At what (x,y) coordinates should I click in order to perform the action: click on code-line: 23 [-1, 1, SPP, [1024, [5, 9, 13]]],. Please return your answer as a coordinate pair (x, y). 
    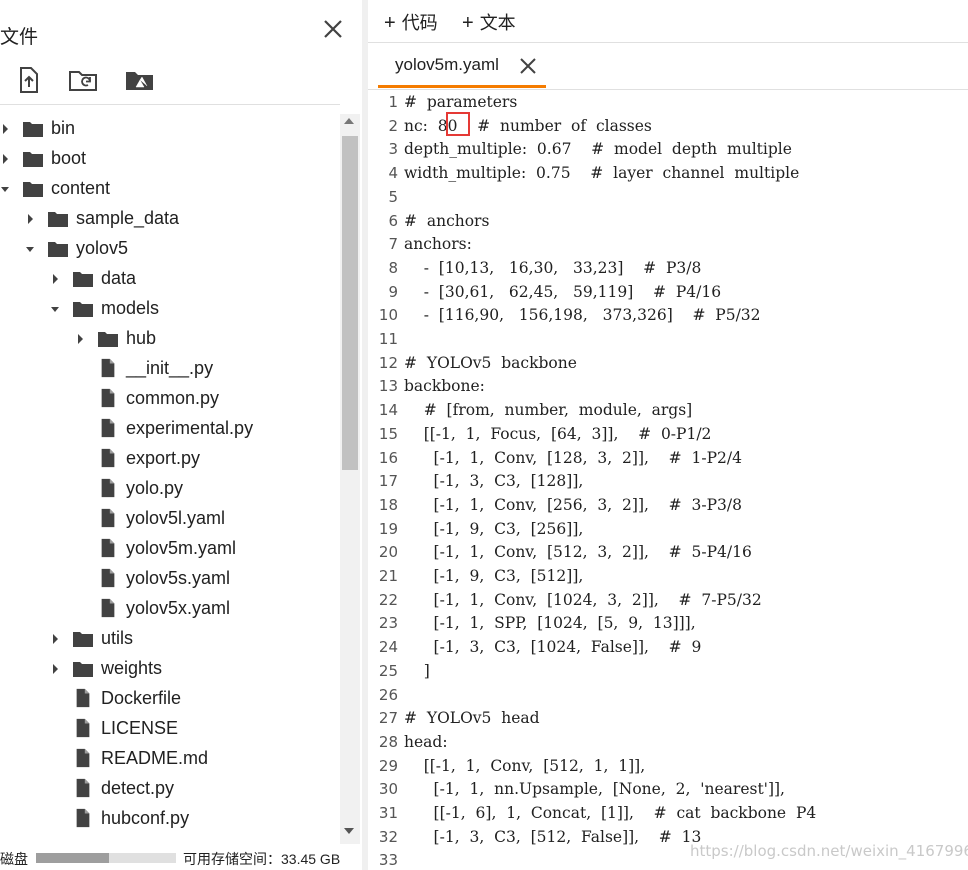
    Looking at the image, I should click on (668, 624).